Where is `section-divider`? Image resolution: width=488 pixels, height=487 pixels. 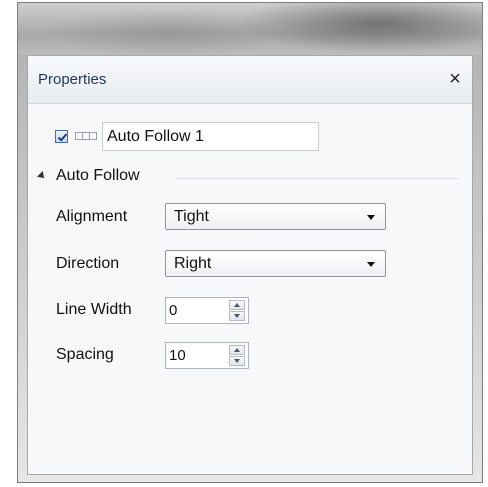
section-divider is located at coordinates (317, 178).